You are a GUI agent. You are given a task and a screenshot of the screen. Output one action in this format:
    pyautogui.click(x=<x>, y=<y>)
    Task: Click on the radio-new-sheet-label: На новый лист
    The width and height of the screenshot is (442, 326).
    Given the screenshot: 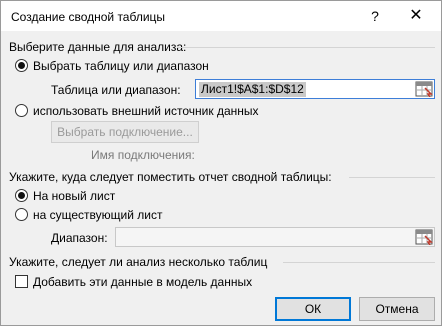 What is the action you would take?
    pyautogui.click(x=74, y=196)
    